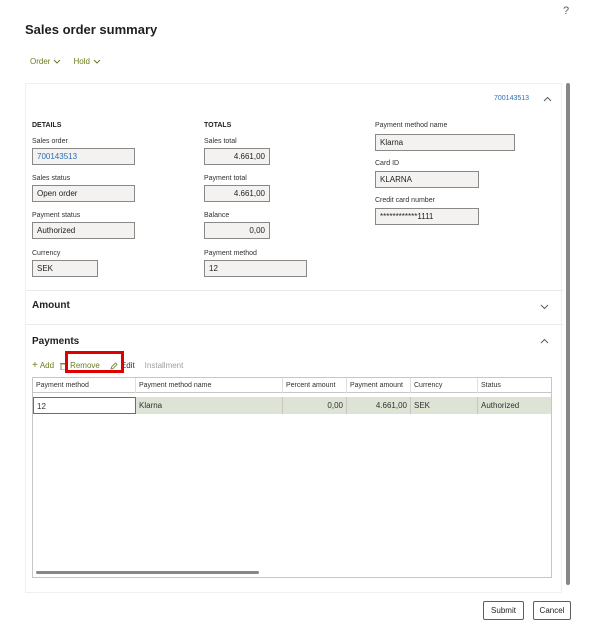  Describe the element at coordinates (427, 179) in the screenshot. I see `card-id-field: KLARNA` at that location.